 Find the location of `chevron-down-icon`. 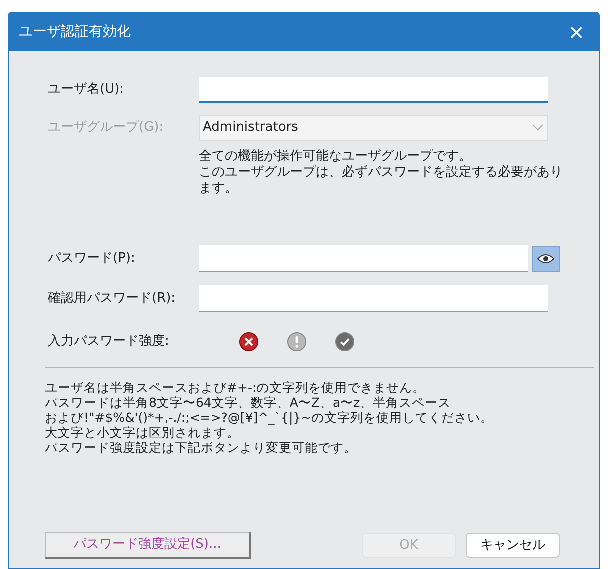

chevron-down-icon is located at coordinates (538, 128).